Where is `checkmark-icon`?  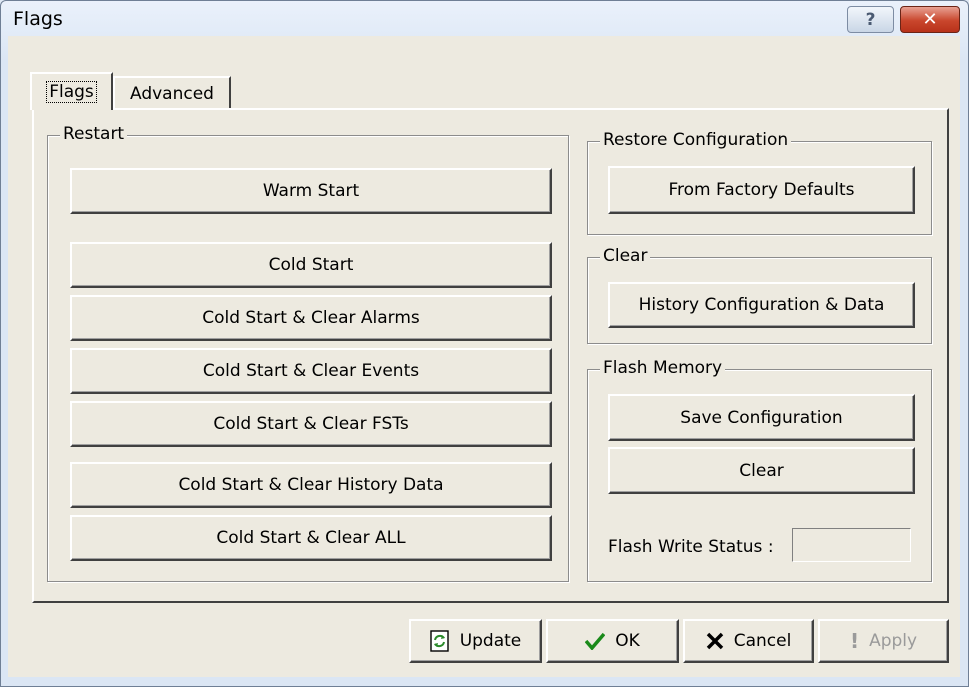
checkmark-icon is located at coordinates (595, 641).